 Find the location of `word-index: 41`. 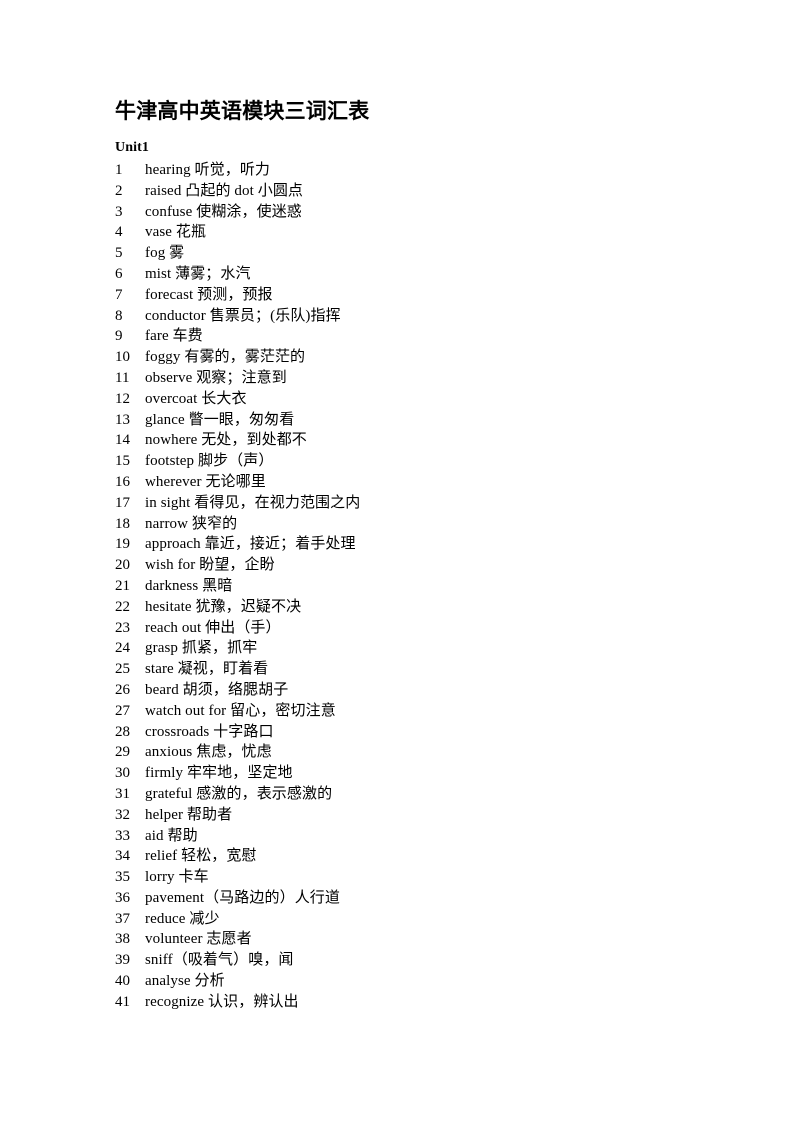

word-index: 41 is located at coordinates (122, 1001).